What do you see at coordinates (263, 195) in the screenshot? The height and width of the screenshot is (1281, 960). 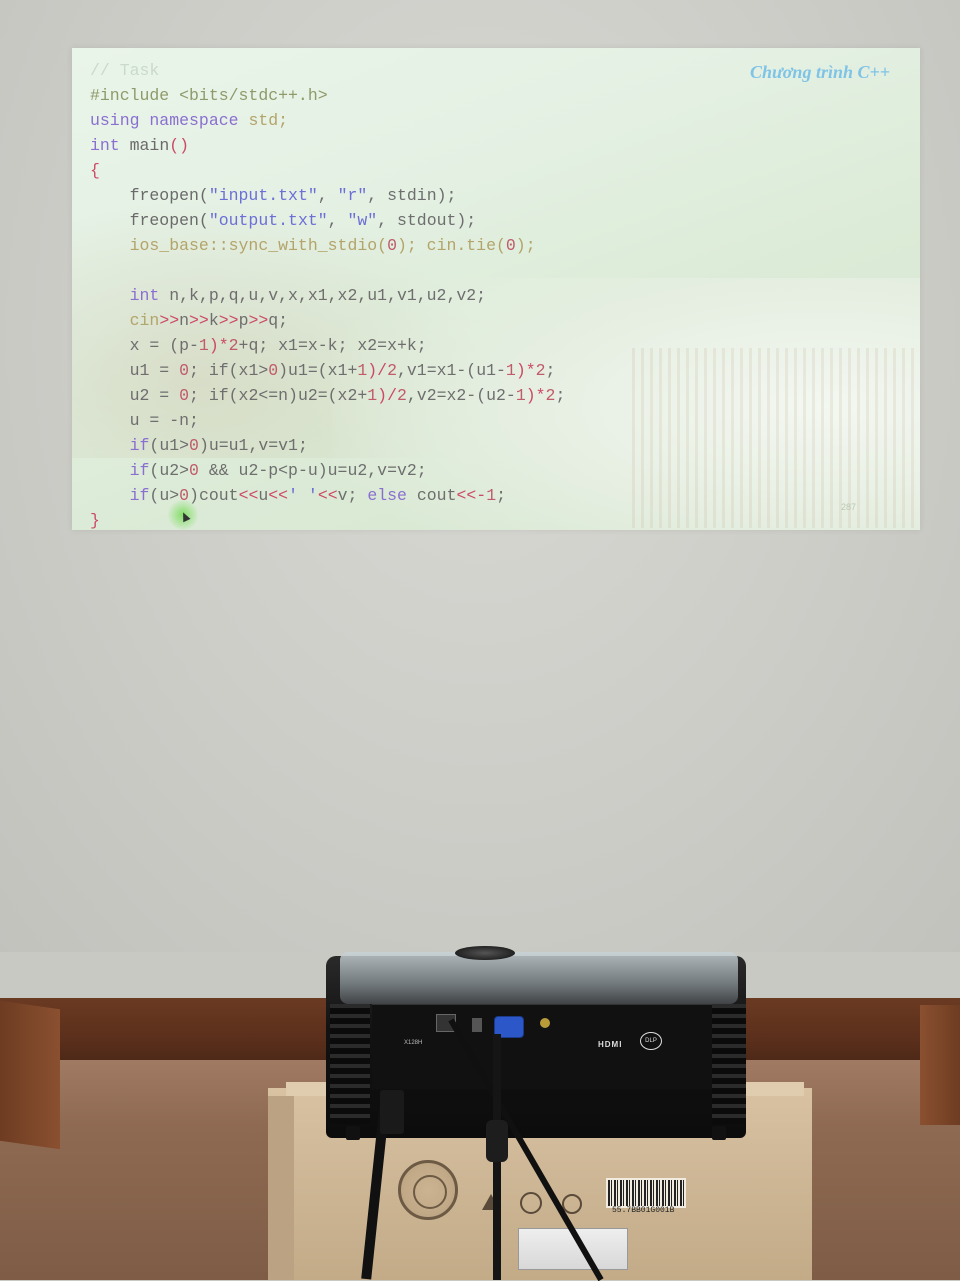 I see `code-token: "input.txt"` at bounding box center [263, 195].